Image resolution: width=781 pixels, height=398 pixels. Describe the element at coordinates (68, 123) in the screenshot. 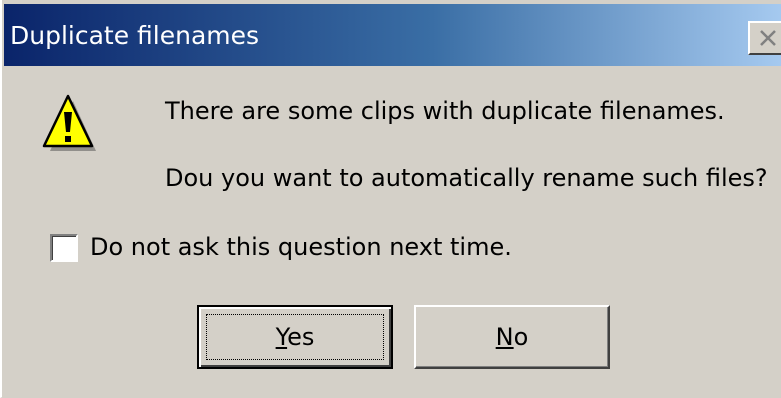

I see `warning-icon` at that location.